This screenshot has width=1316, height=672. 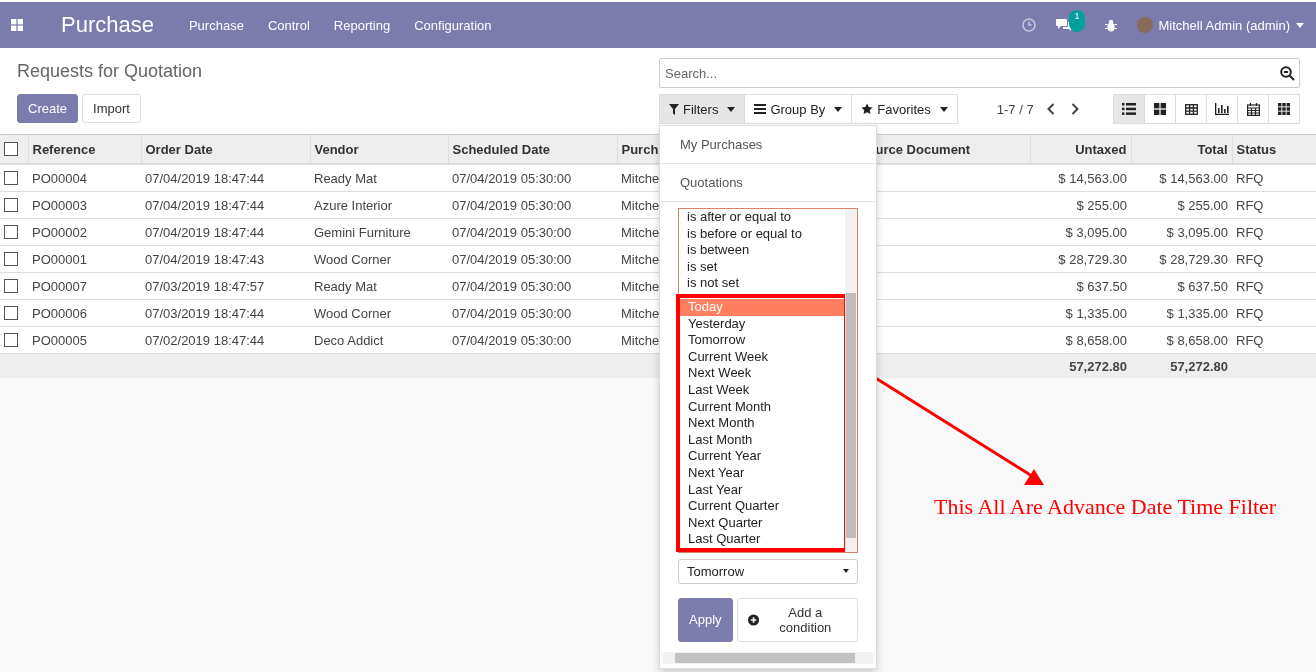 What do you see at coordinates (702, 109) in the screenshot?
I see `search-option-button: Filters` at bounding box center [702, 109].